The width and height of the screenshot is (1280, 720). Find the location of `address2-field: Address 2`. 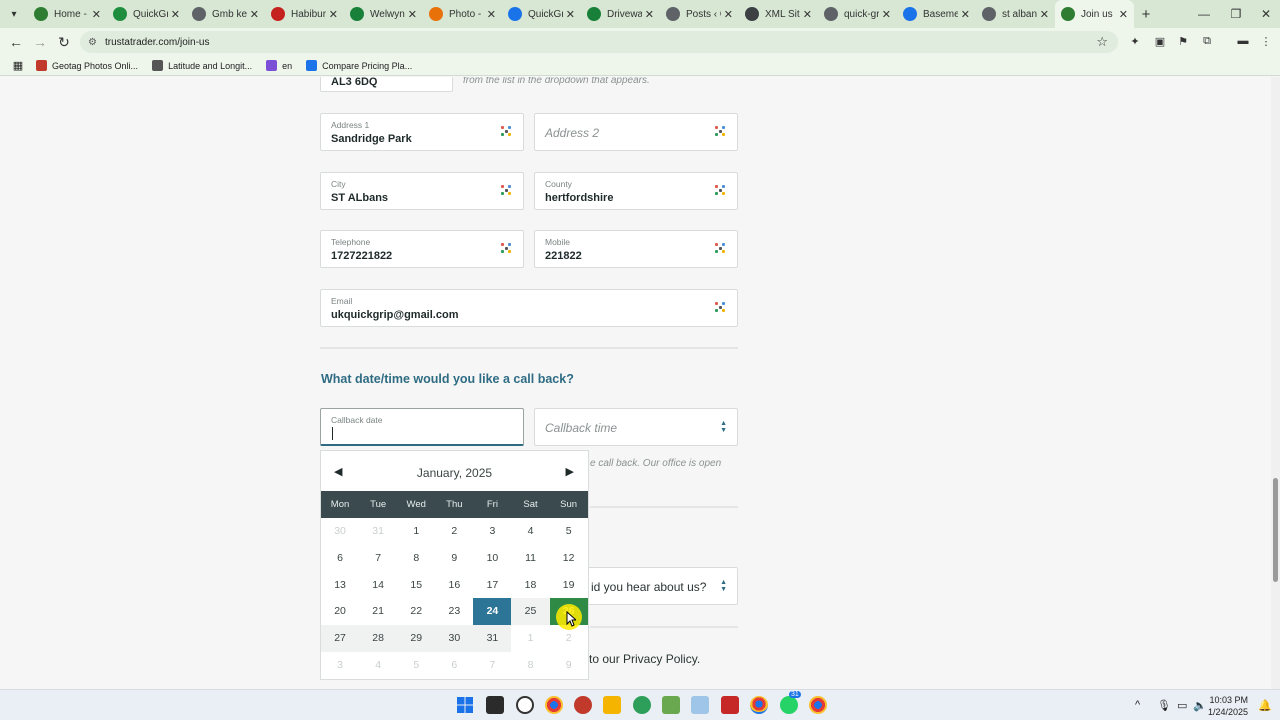

address2-field: Address 2 is located at coordinates (636, 132).